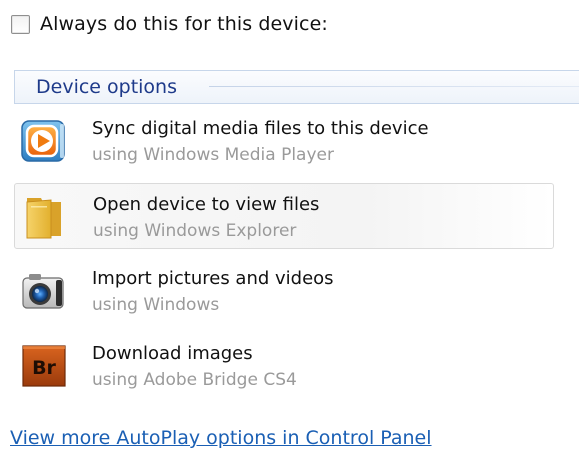  What do you see at coordinates (213, 155) in the screenshot?
I see `option-subtitle: using Windows Media Player` at bounding box center [213, 155].